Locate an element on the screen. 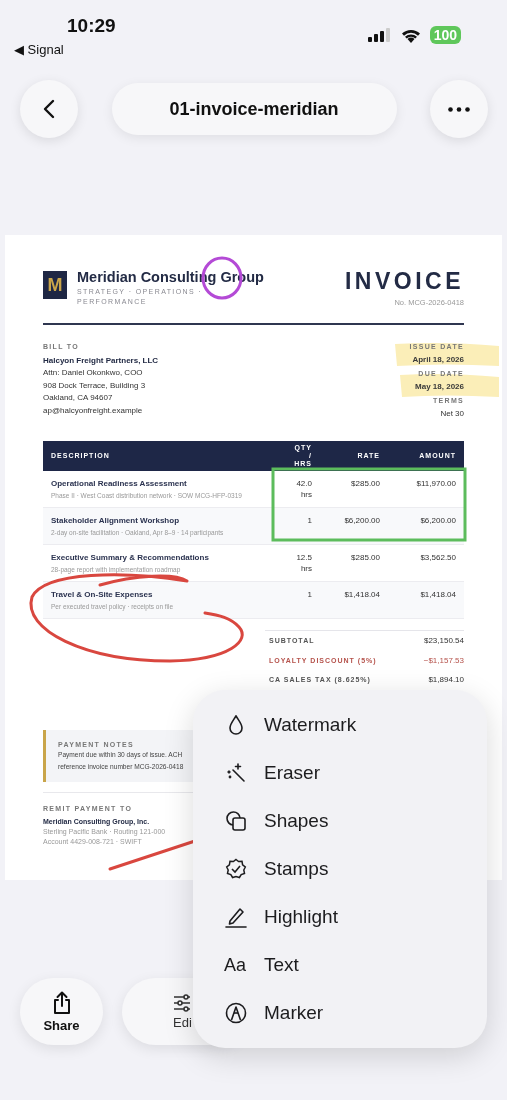 This screenshot has height=1100, width=507. back-chevron-icon is located at coordinates (49, 109).